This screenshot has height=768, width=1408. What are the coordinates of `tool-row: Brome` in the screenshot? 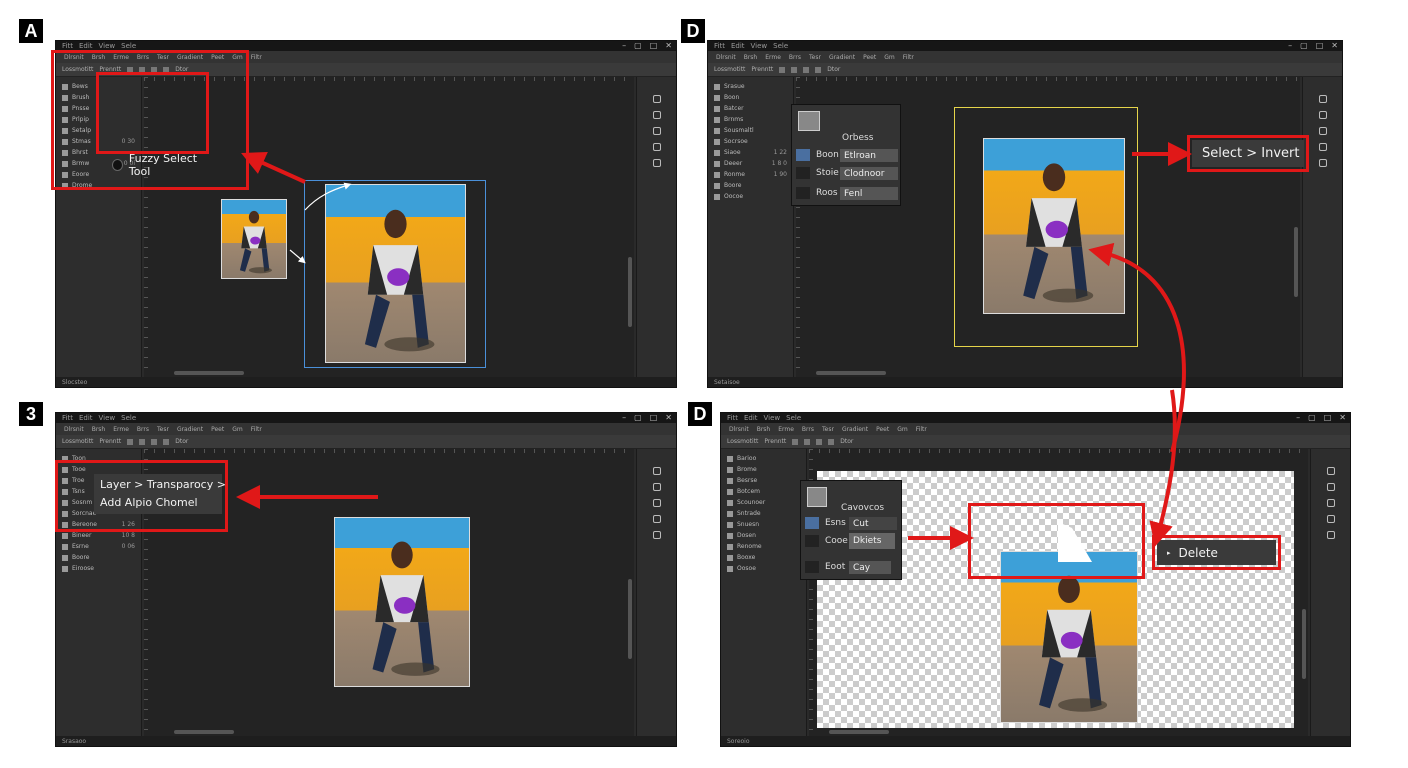 It's located at (763, 469).